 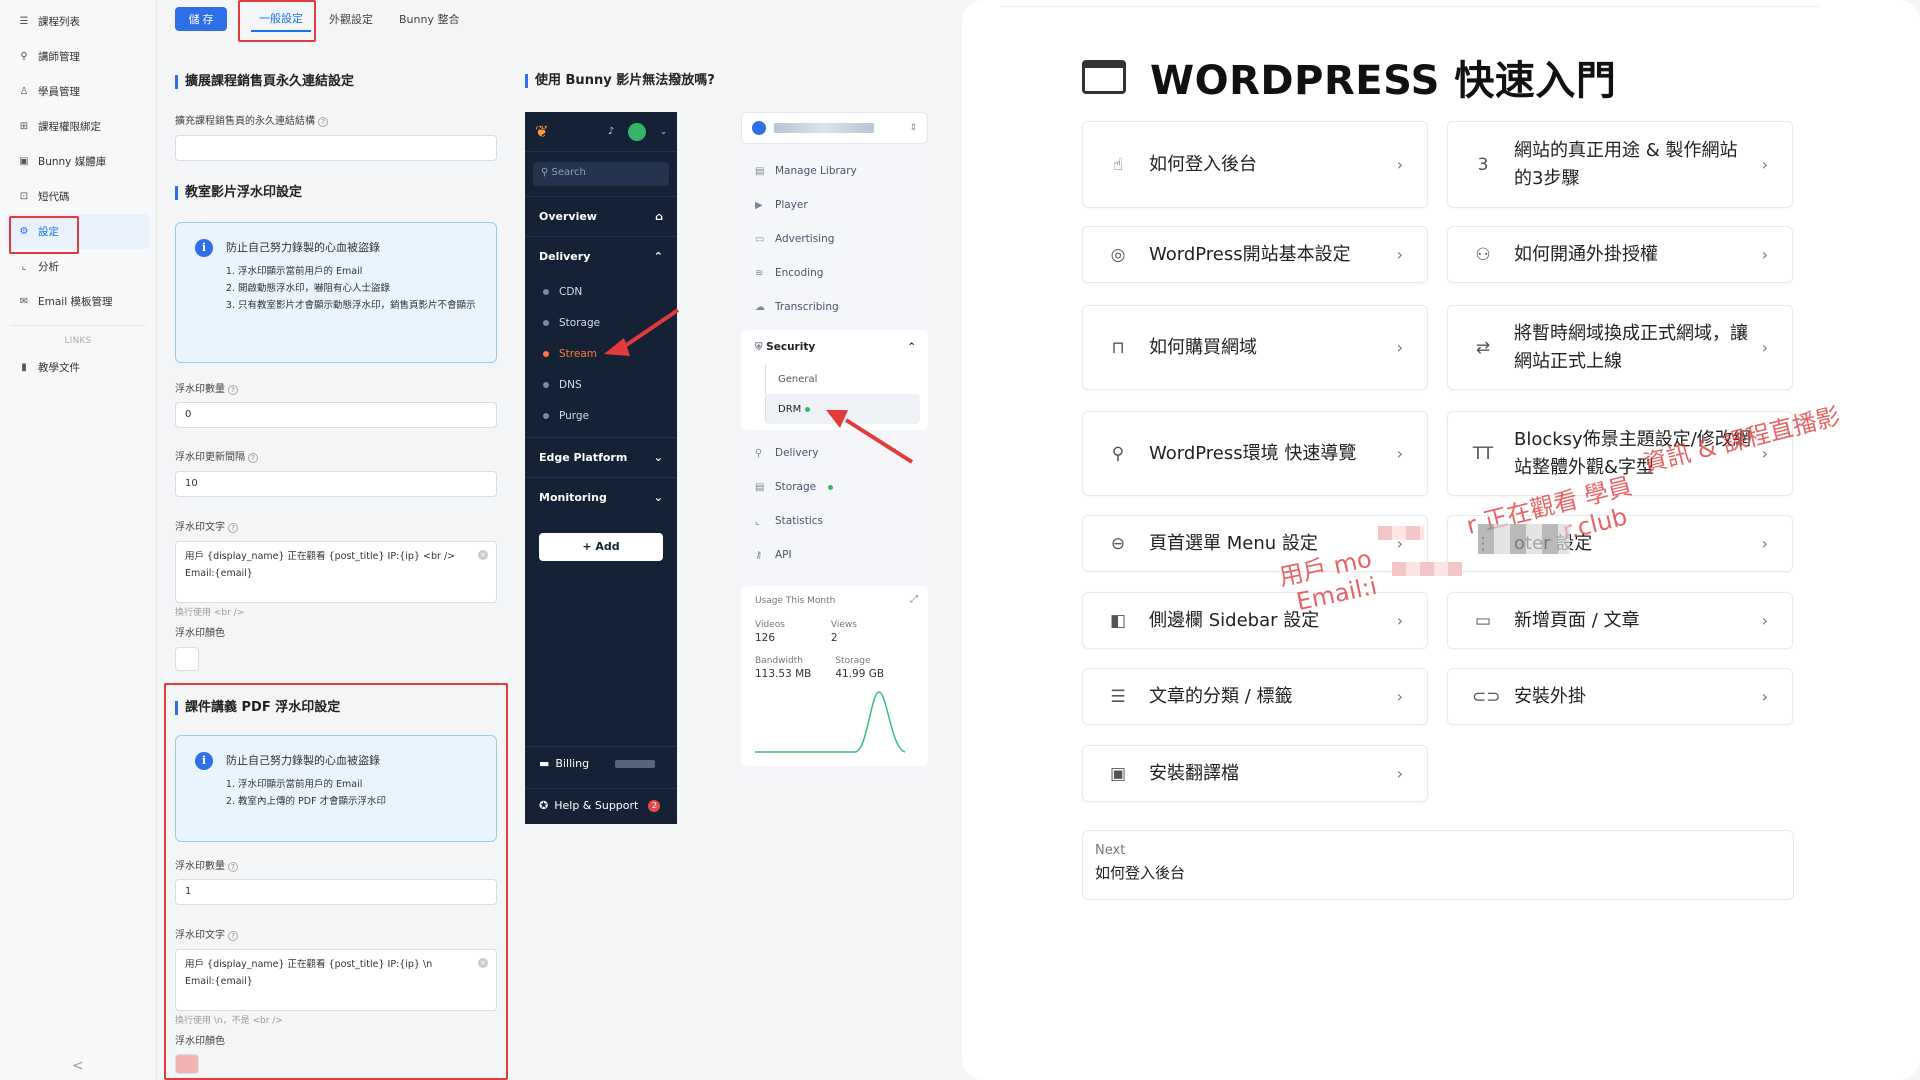 What do you see at coordinates (808, 409) in the screenshot?
I see `status-dot` at bounding box center [808, 409].